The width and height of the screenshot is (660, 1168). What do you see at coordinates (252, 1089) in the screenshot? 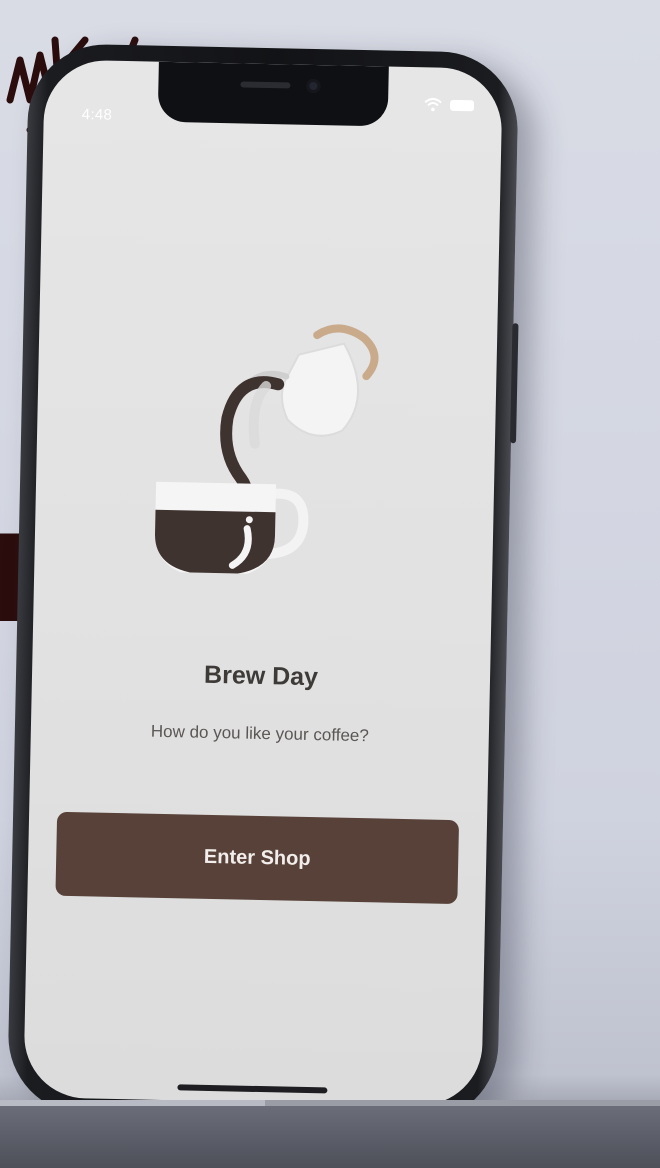
I see `home-indicator` at bounding box center [252, 1089].